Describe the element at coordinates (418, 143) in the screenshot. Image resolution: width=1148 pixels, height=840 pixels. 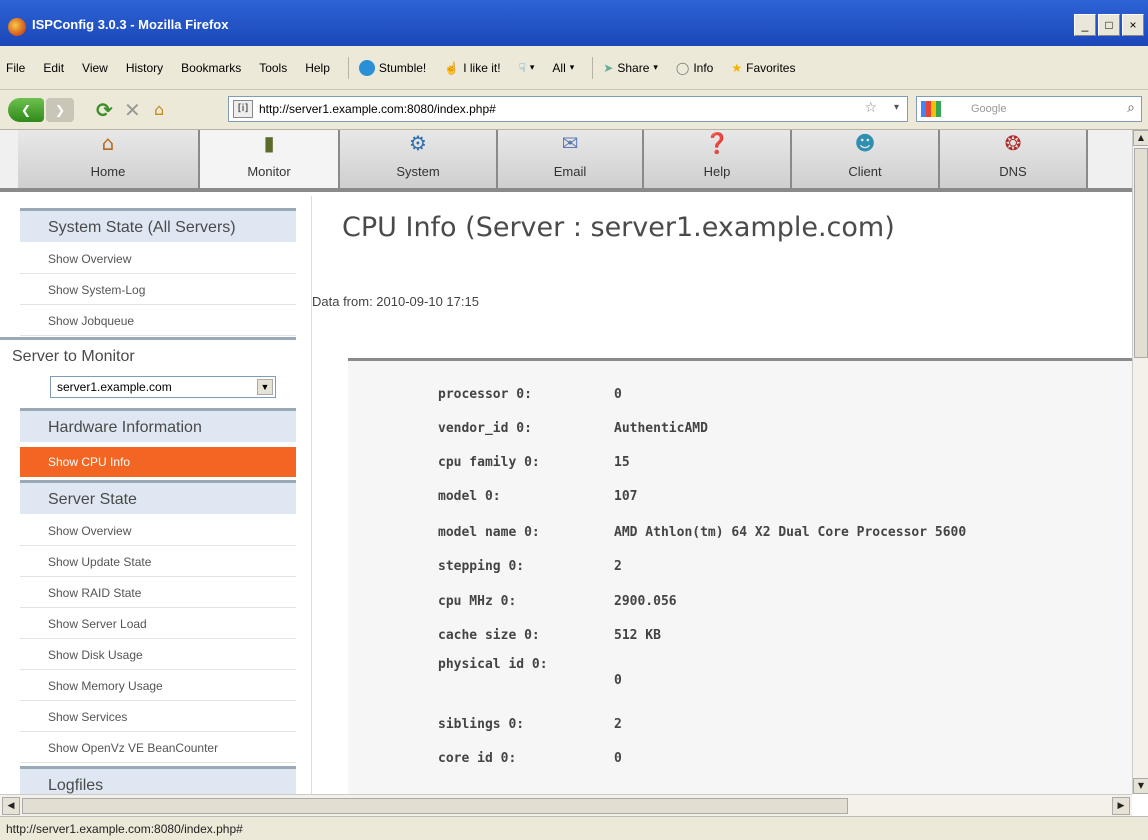
I see `system-icon: ⚙` at that location.